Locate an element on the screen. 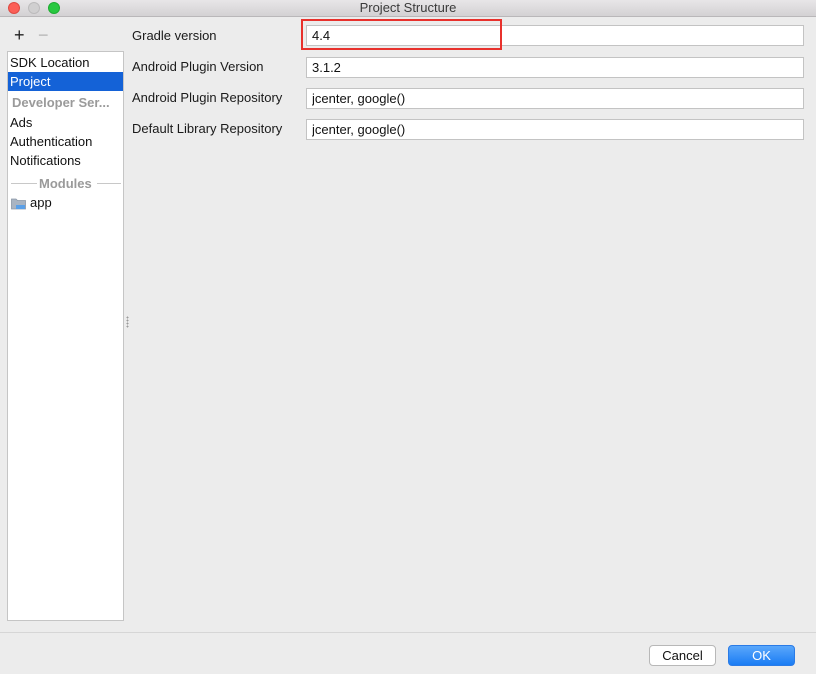 This screenshot has height=674, width=816. default-library-repository-input is located at coordinates (555, 129).